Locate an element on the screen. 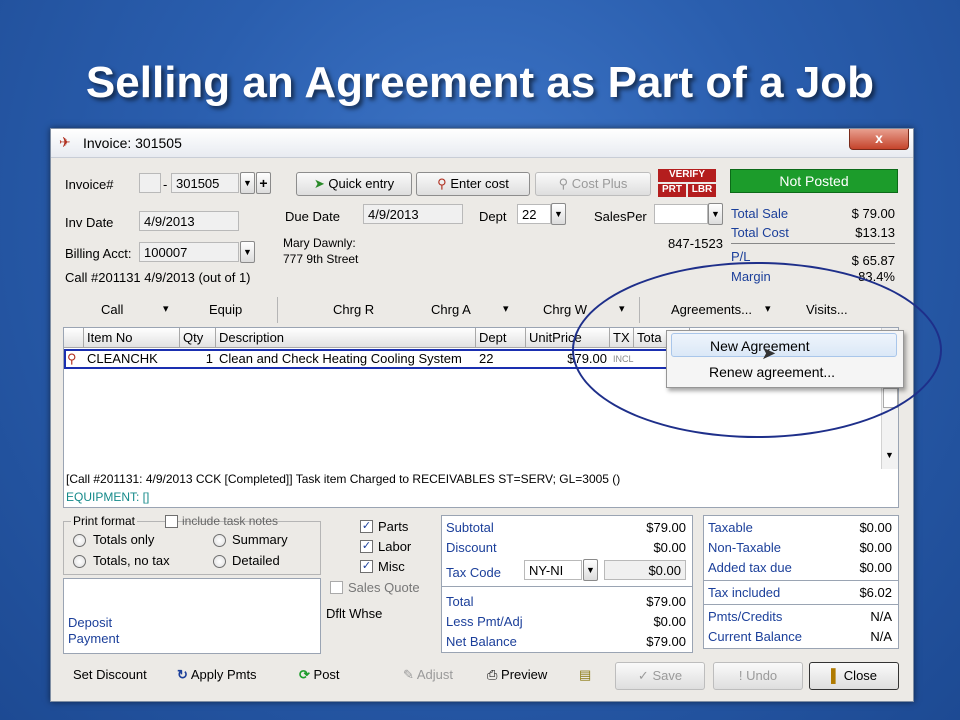 The image size is (960, 720). quick-entry-label: Quick entry is located at coordinates (361, 183).